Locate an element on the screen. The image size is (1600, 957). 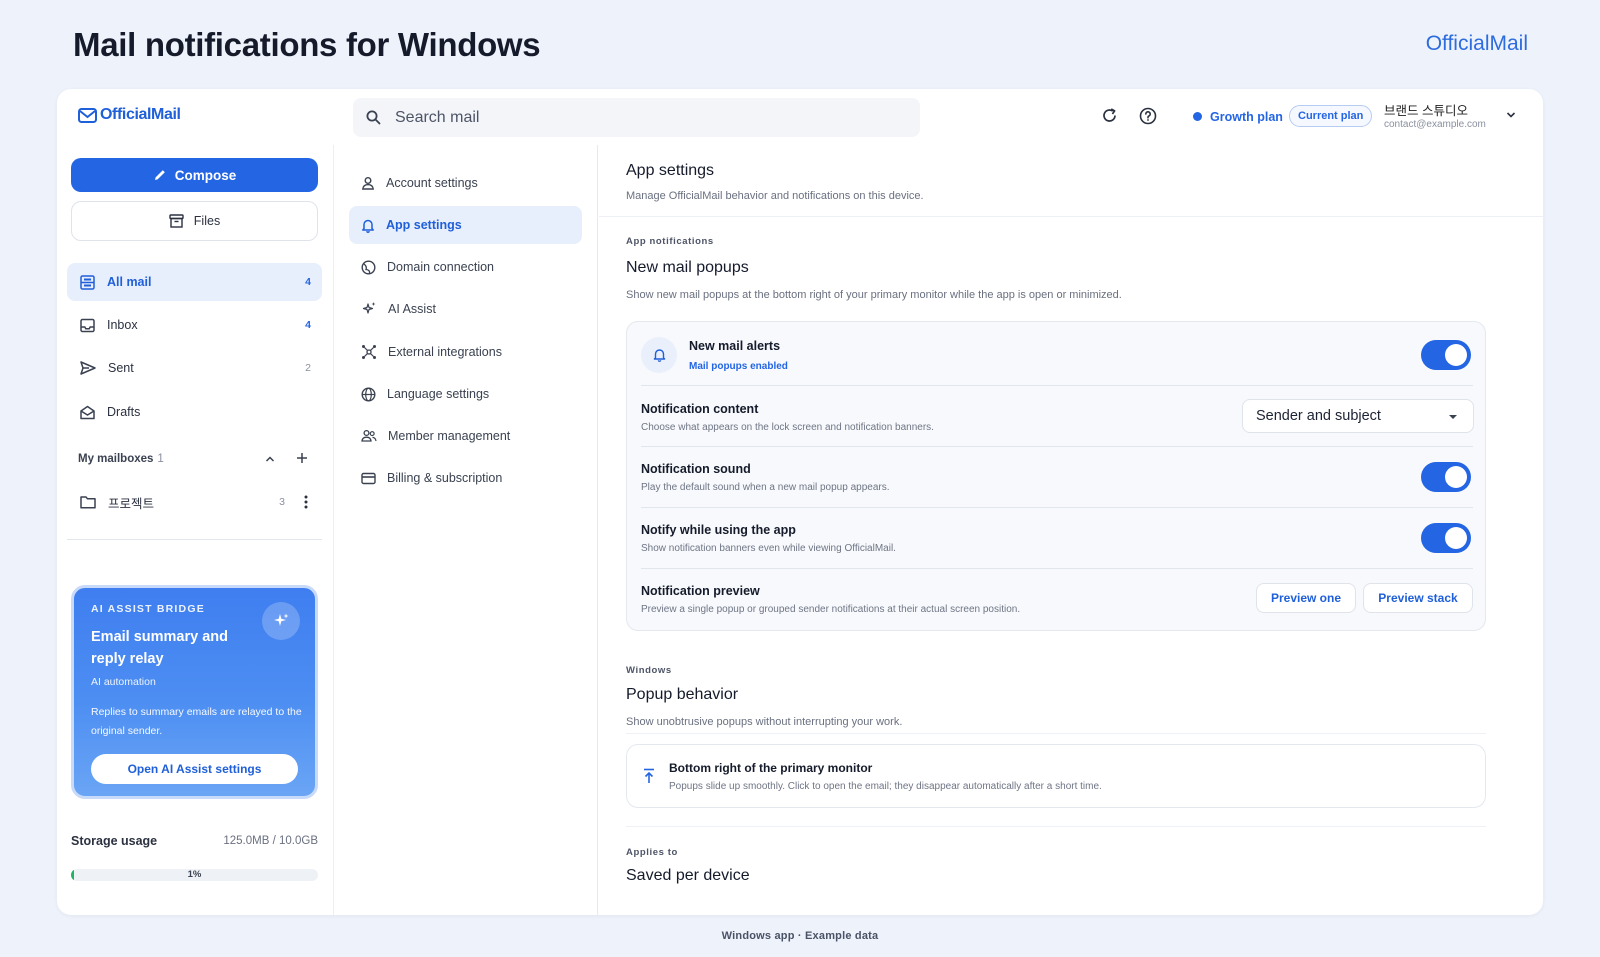
ai-card-subtitle: AI automation is located at coordinates (123, 682).